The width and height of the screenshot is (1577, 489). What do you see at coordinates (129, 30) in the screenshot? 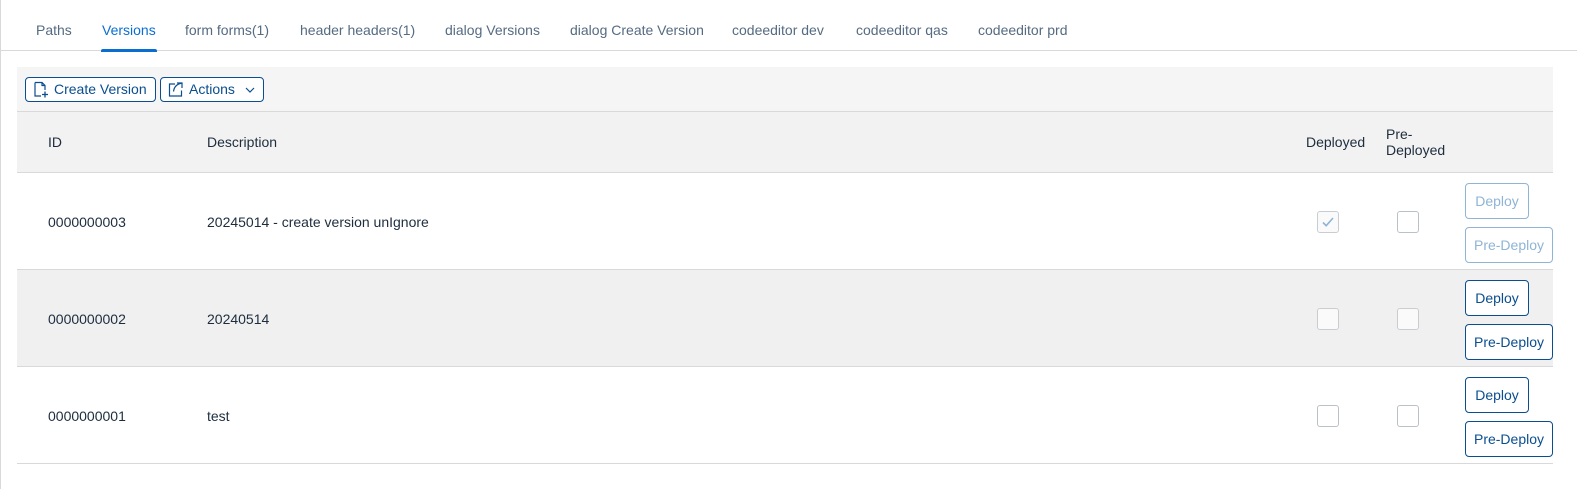
I see `tab-label: Versions` at bounding box center [129, 30].